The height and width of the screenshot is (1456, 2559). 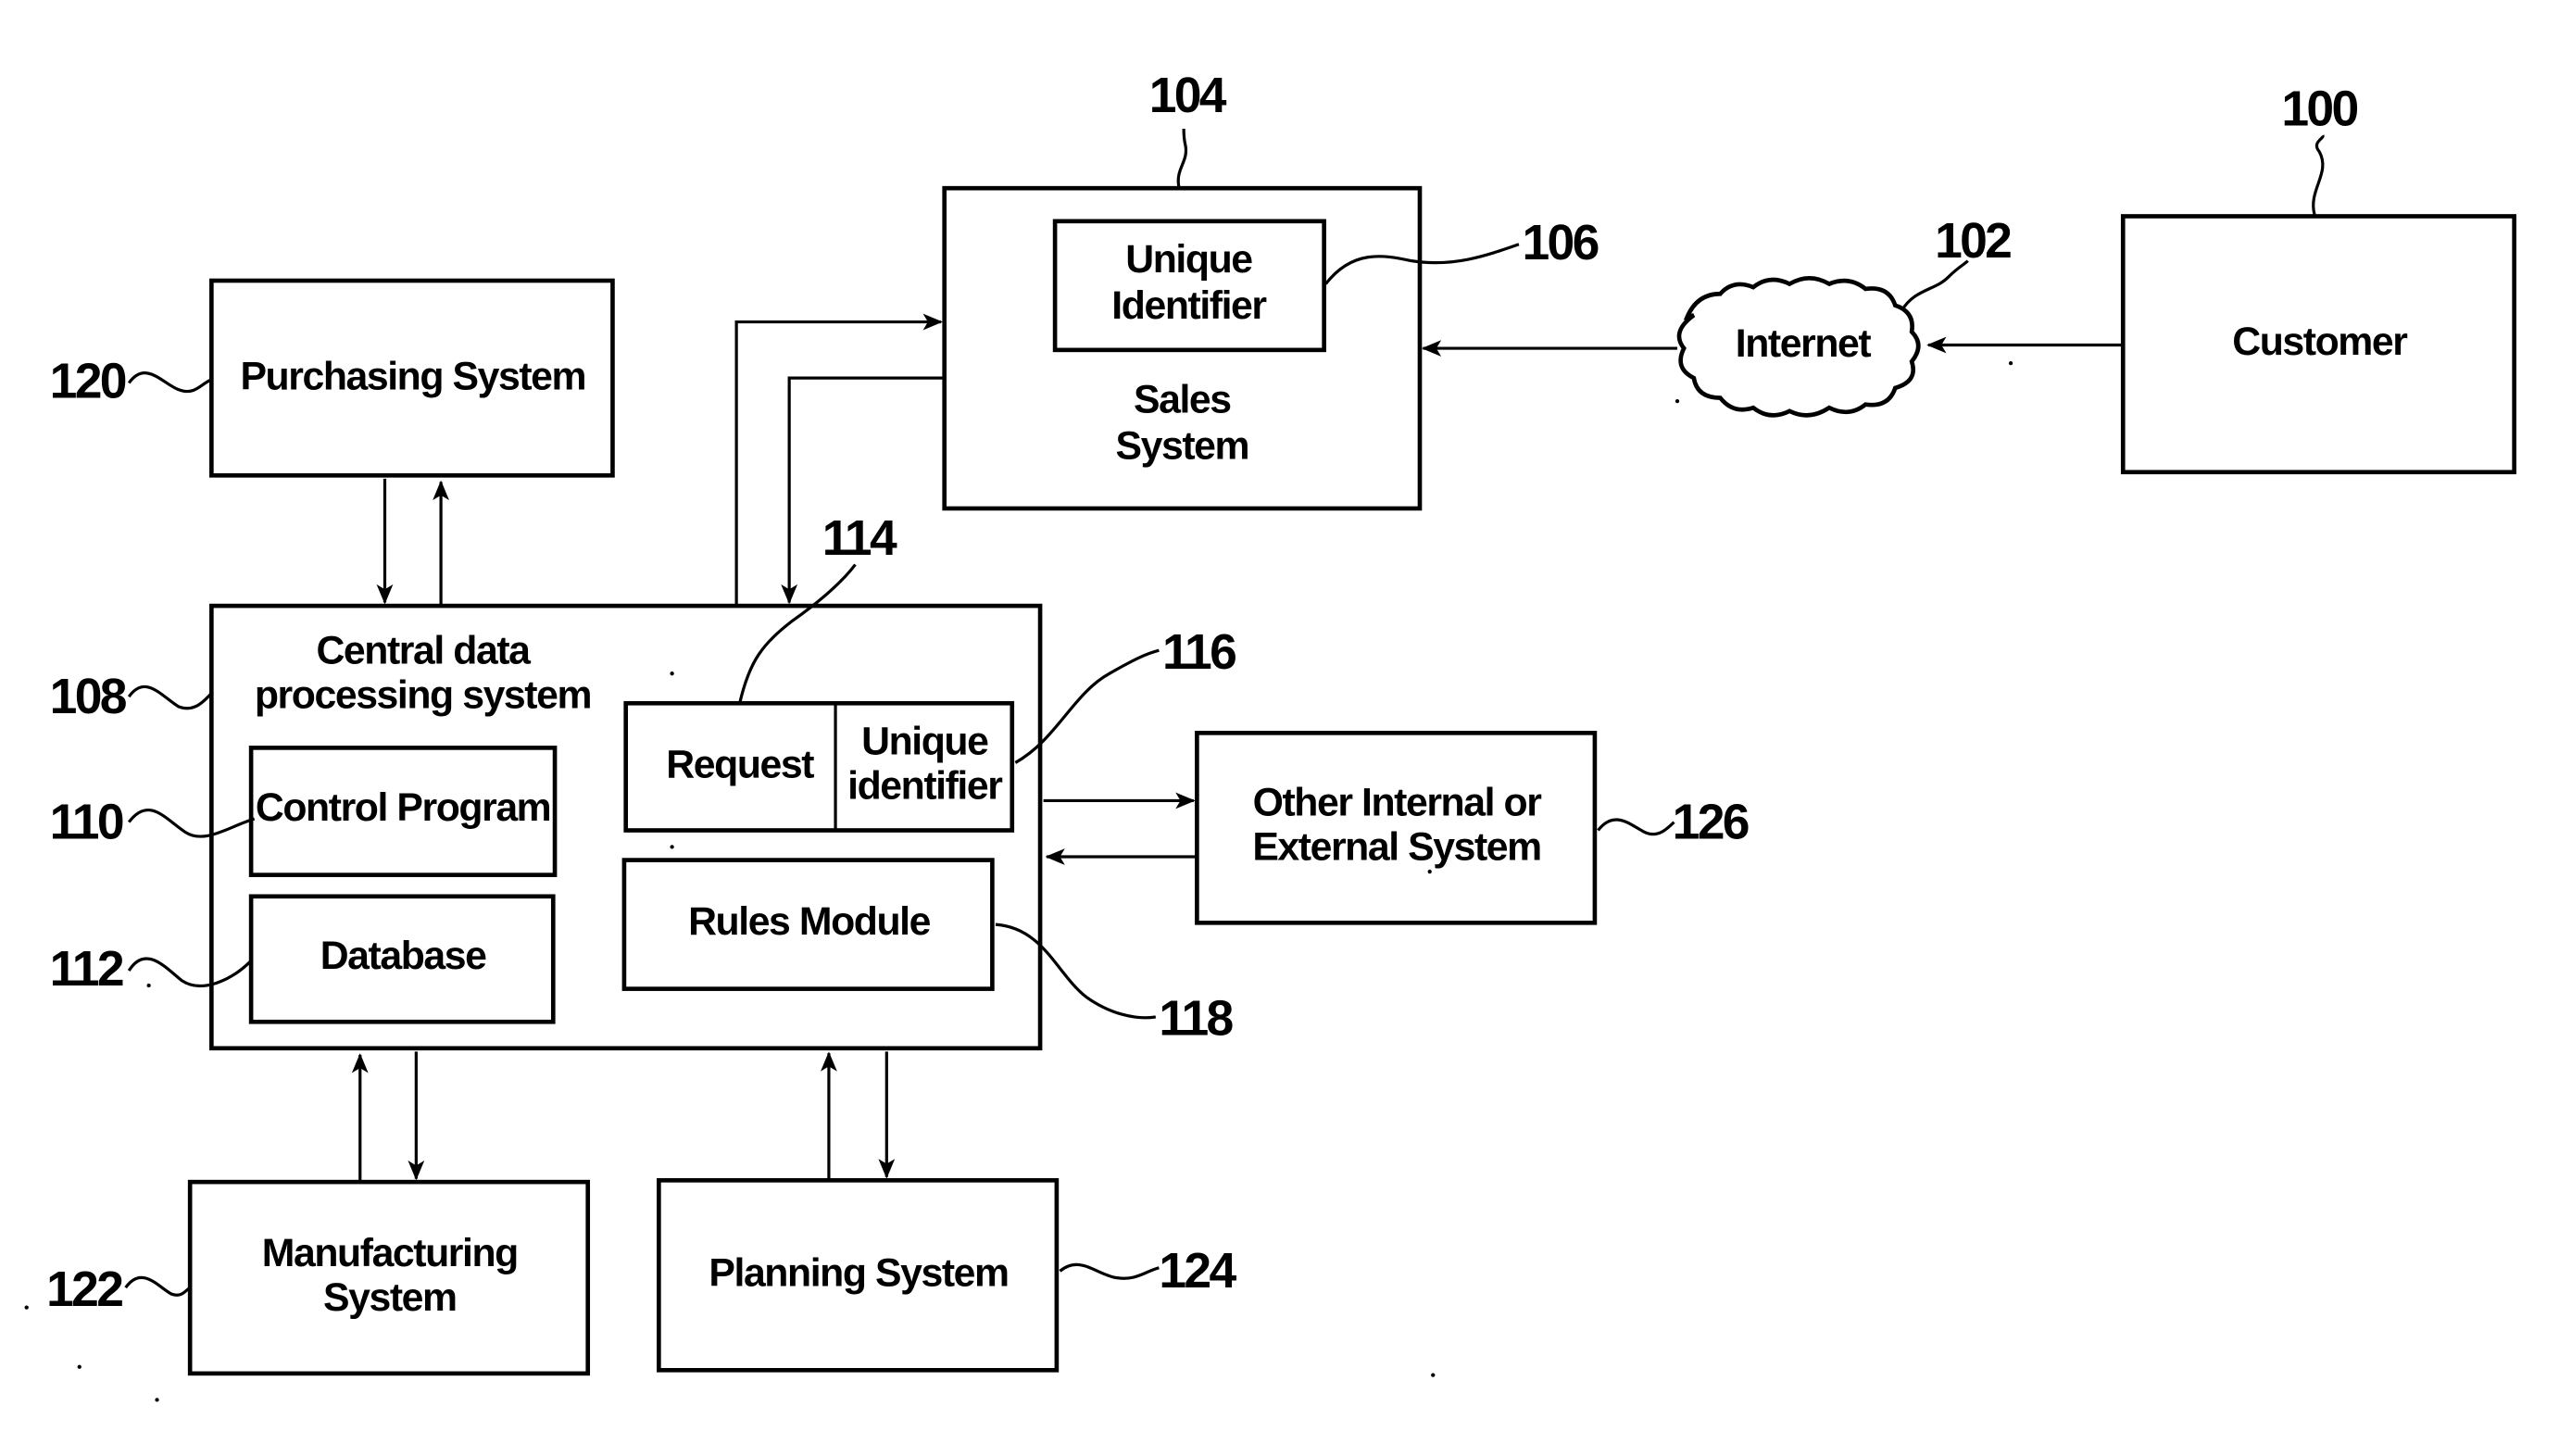 I want to click on ref-106: 106, so click(x=1561, y=243).